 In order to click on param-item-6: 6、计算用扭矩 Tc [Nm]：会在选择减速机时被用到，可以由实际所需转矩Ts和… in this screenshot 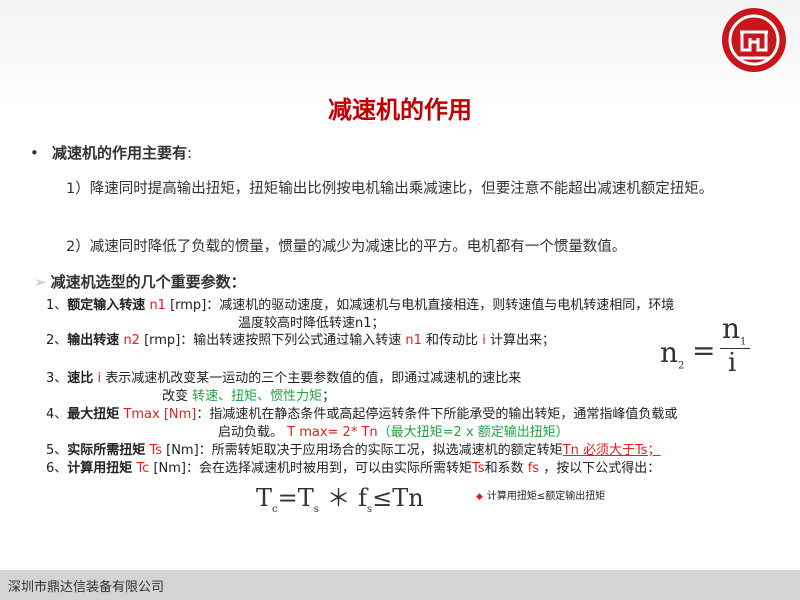, I will do `click(353, 468)`.